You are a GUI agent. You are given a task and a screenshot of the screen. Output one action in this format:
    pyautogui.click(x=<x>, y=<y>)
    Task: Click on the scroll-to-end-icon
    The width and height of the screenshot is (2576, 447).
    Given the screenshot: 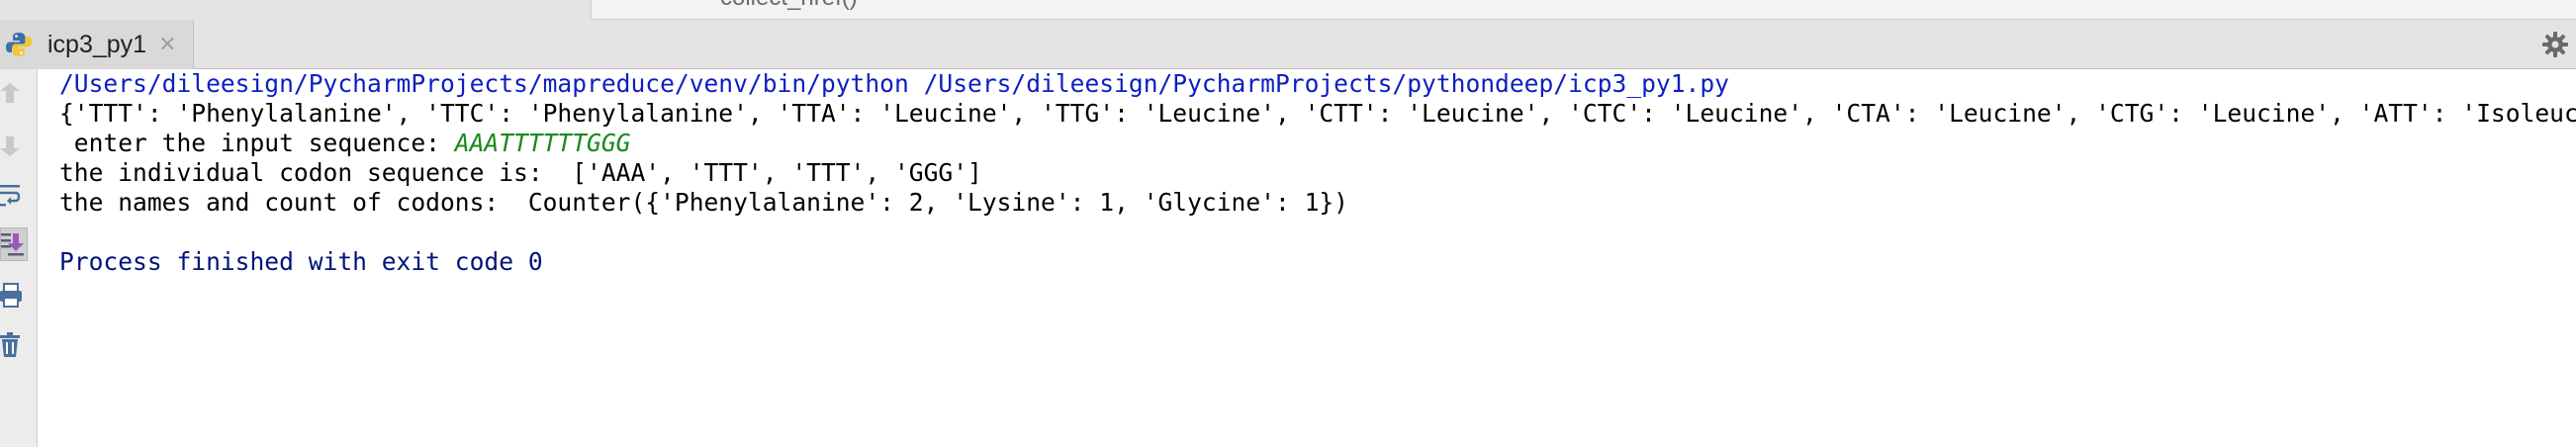 What is the action you would take?
    pyautogui.click(x=13, y=244)
    